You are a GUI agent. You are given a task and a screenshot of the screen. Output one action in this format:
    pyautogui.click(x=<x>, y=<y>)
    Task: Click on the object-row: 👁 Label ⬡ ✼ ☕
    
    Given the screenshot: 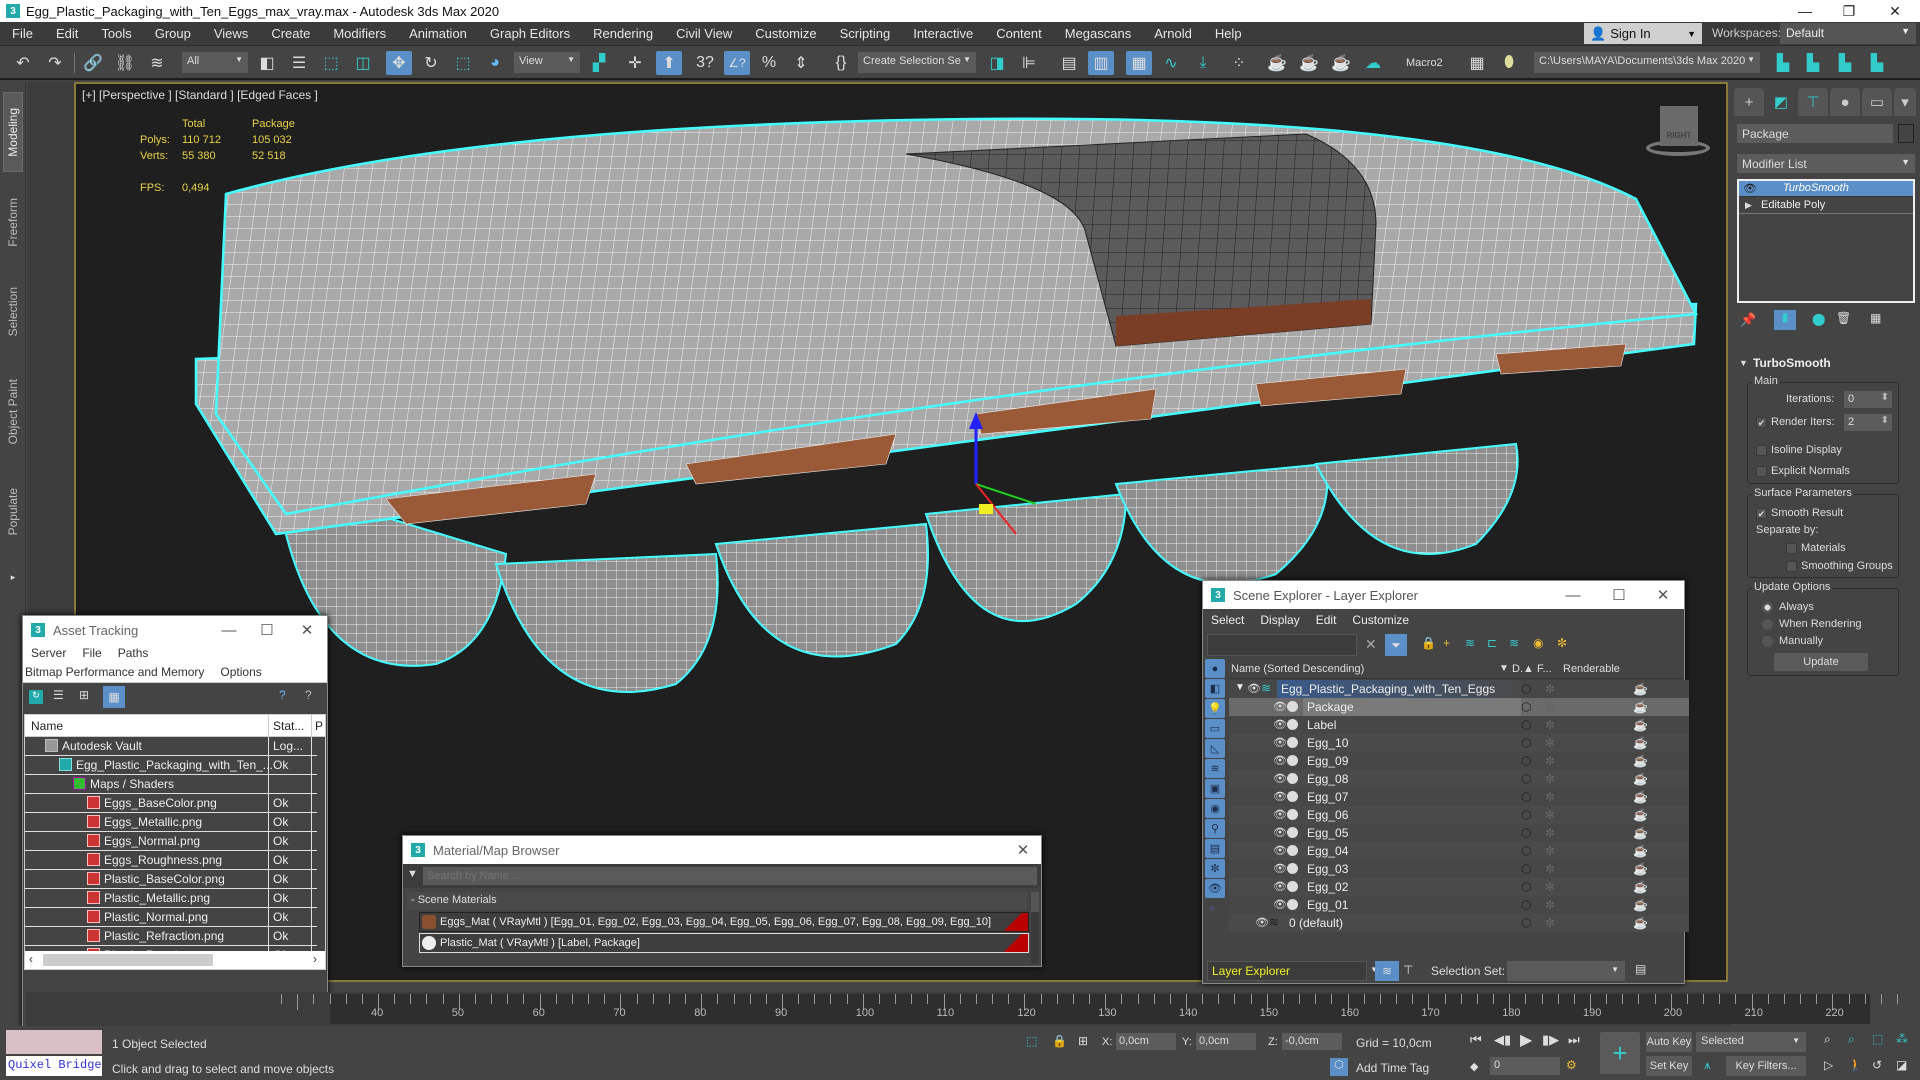 What is the action you would take?
    pyautogui.click(x=1459, y=725)
    